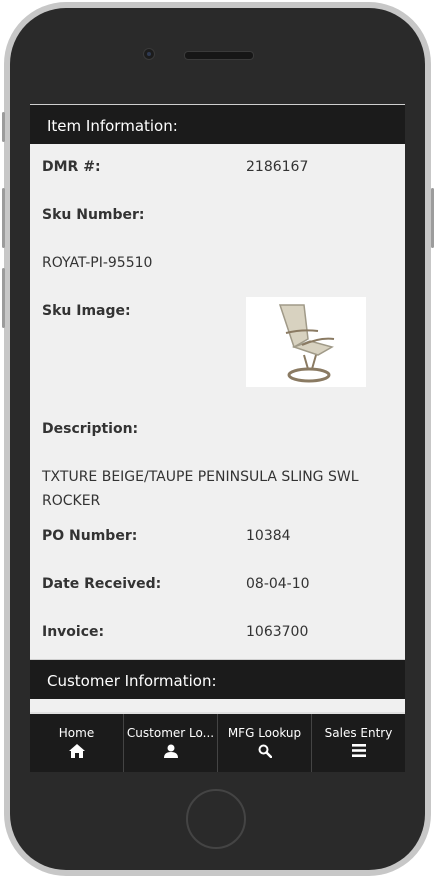 This screenshot has width=437, height=883. I want to click on home-hardware-button, so click(216, 819).